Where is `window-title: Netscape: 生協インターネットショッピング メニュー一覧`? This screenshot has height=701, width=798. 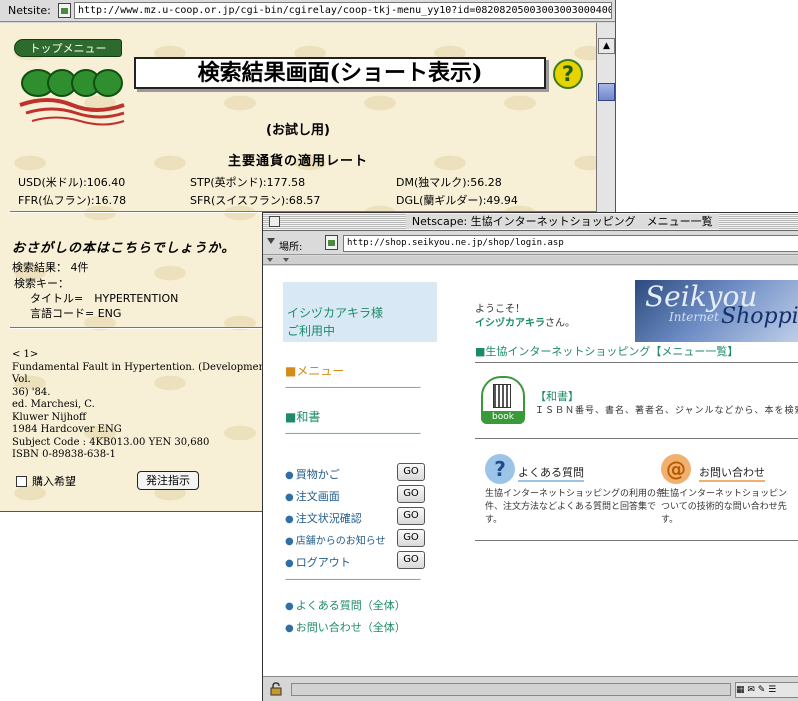
window-title: Netscape: 生協インターネットショッピング メニュー一覧 is located at coordinates (562, 221).